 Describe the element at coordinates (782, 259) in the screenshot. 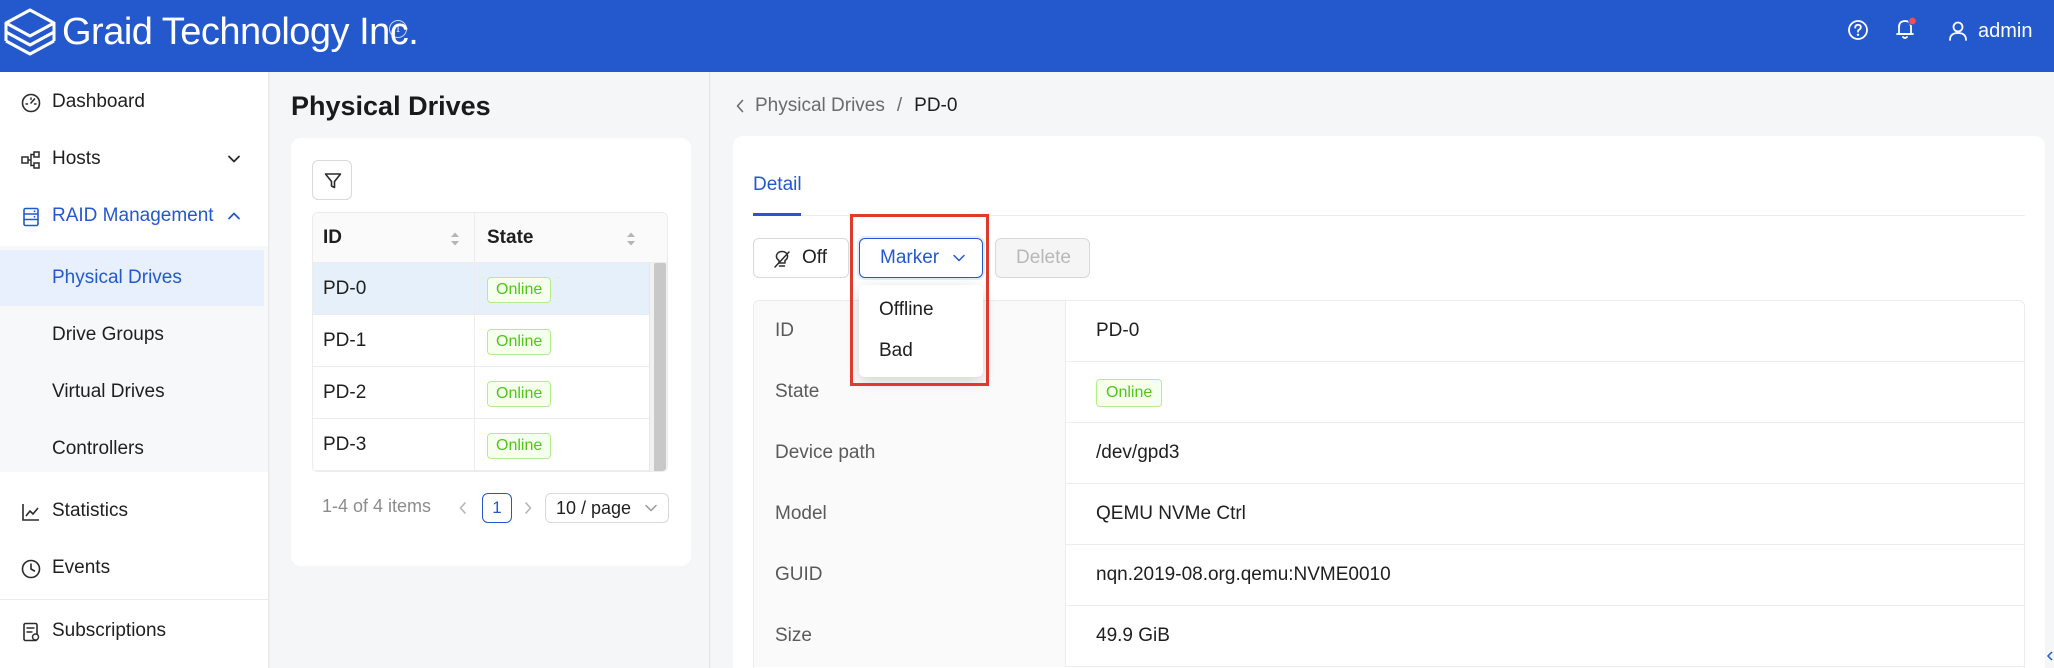

I see `bulb-off-icon` at that location.